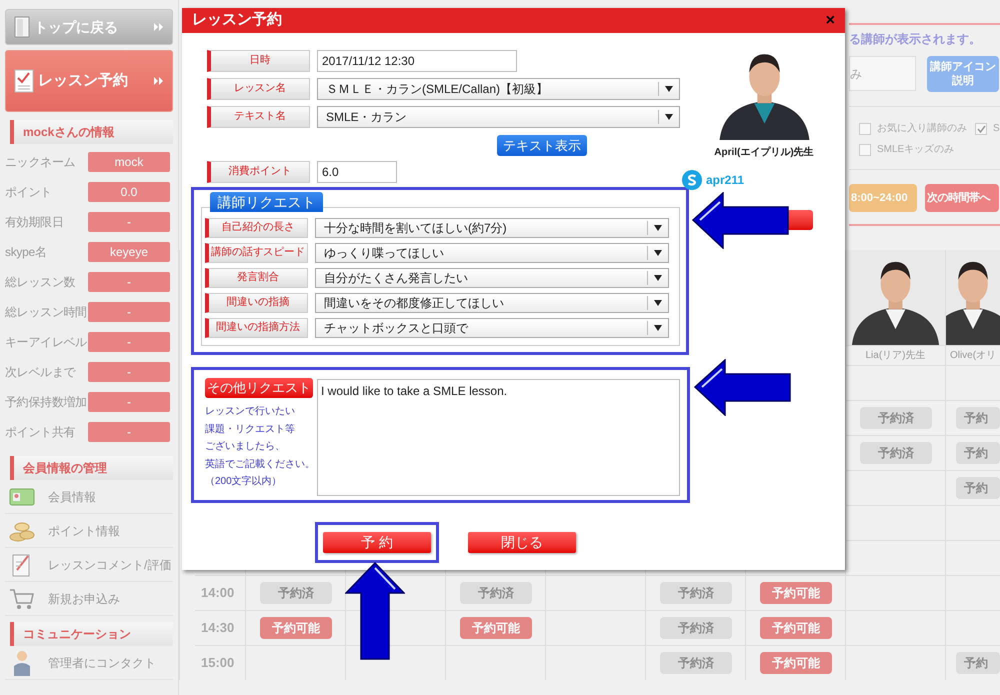 The height and width of the screenshot is (695, 1000). Describe the element at coordinates (258, 61) in the screenshot. I see `field-label: 日時` at that location.